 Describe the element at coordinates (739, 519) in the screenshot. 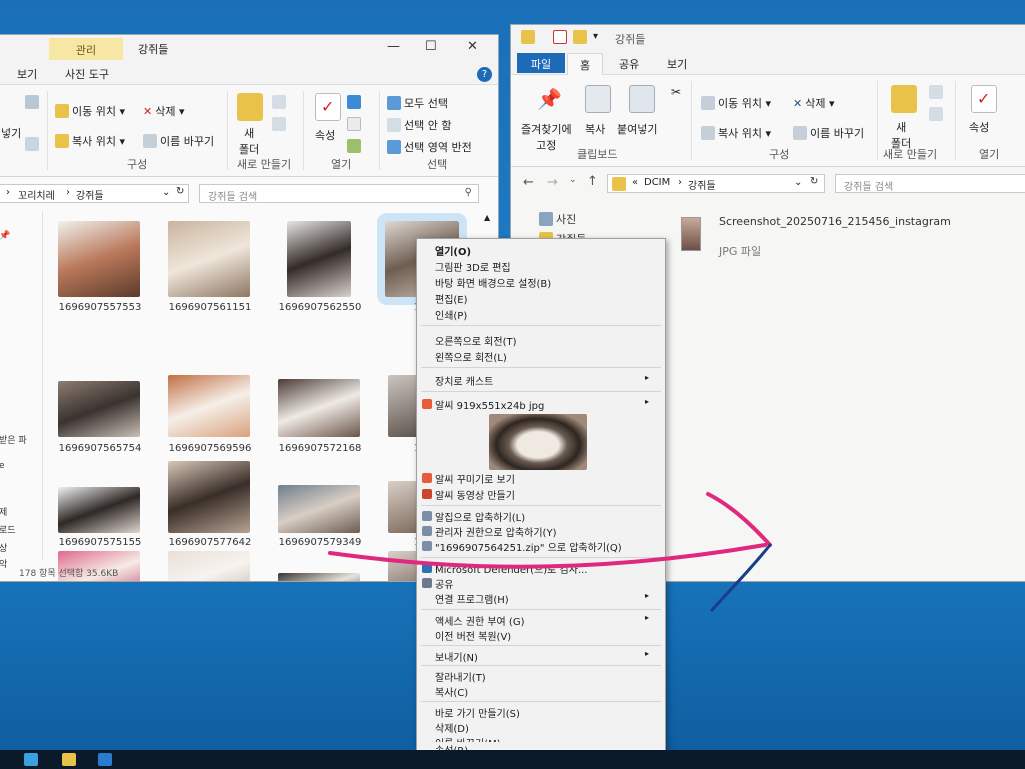

I see `annotation-arrow-head-upper` at that location.